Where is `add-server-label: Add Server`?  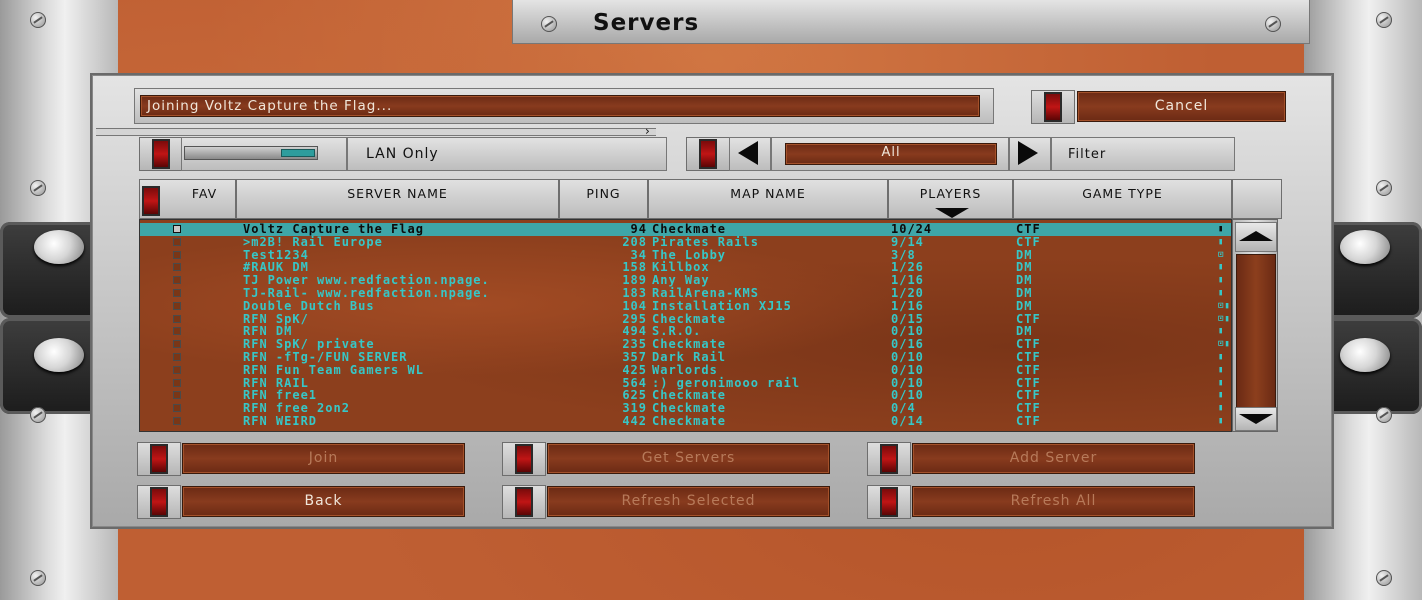 add-server-label: Add Server is located at coordinates (1053, 458).